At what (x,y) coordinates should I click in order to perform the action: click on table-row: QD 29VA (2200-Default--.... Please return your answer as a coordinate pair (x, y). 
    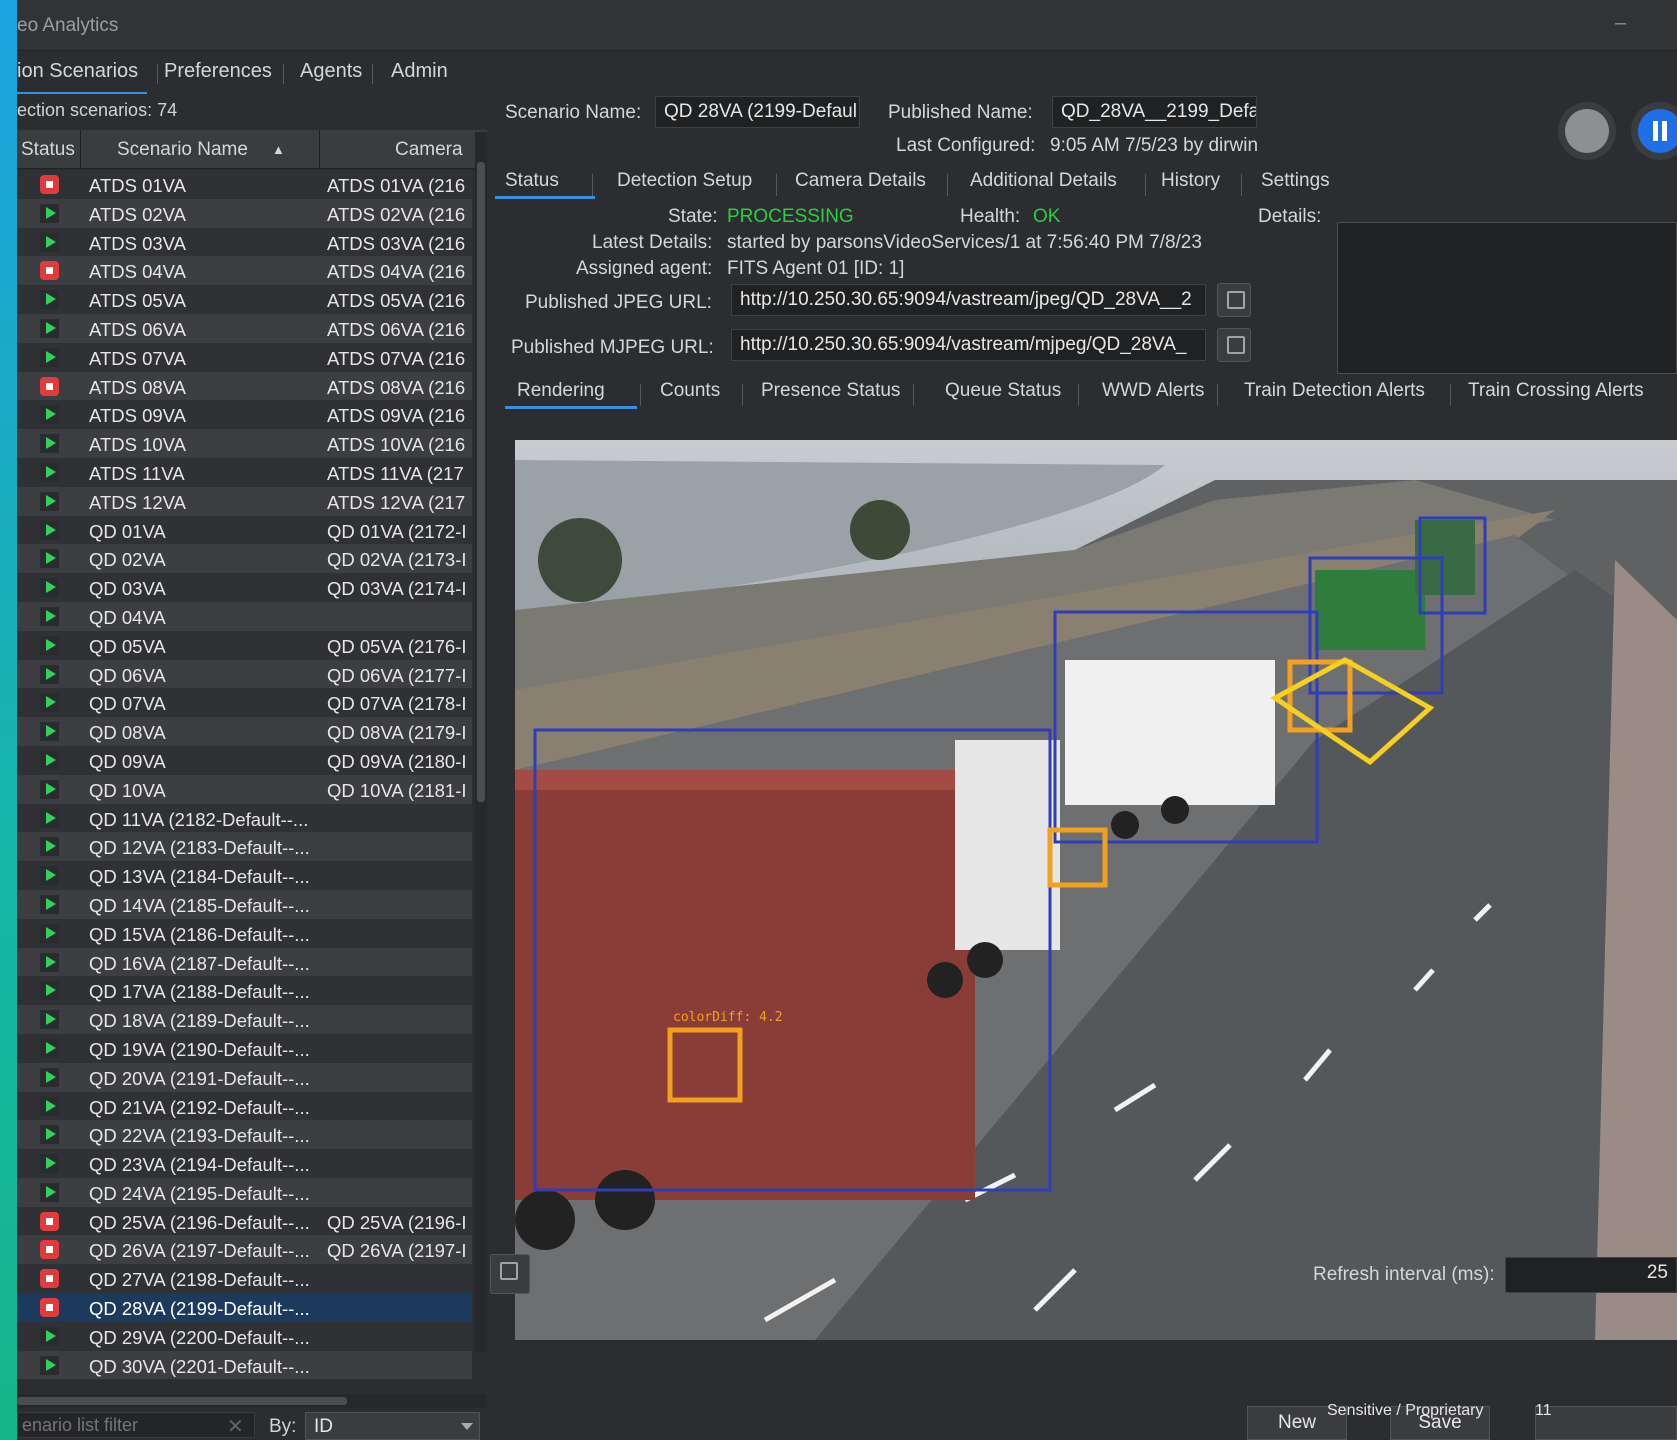
    Looking at the image, I should click on (244, 1336).